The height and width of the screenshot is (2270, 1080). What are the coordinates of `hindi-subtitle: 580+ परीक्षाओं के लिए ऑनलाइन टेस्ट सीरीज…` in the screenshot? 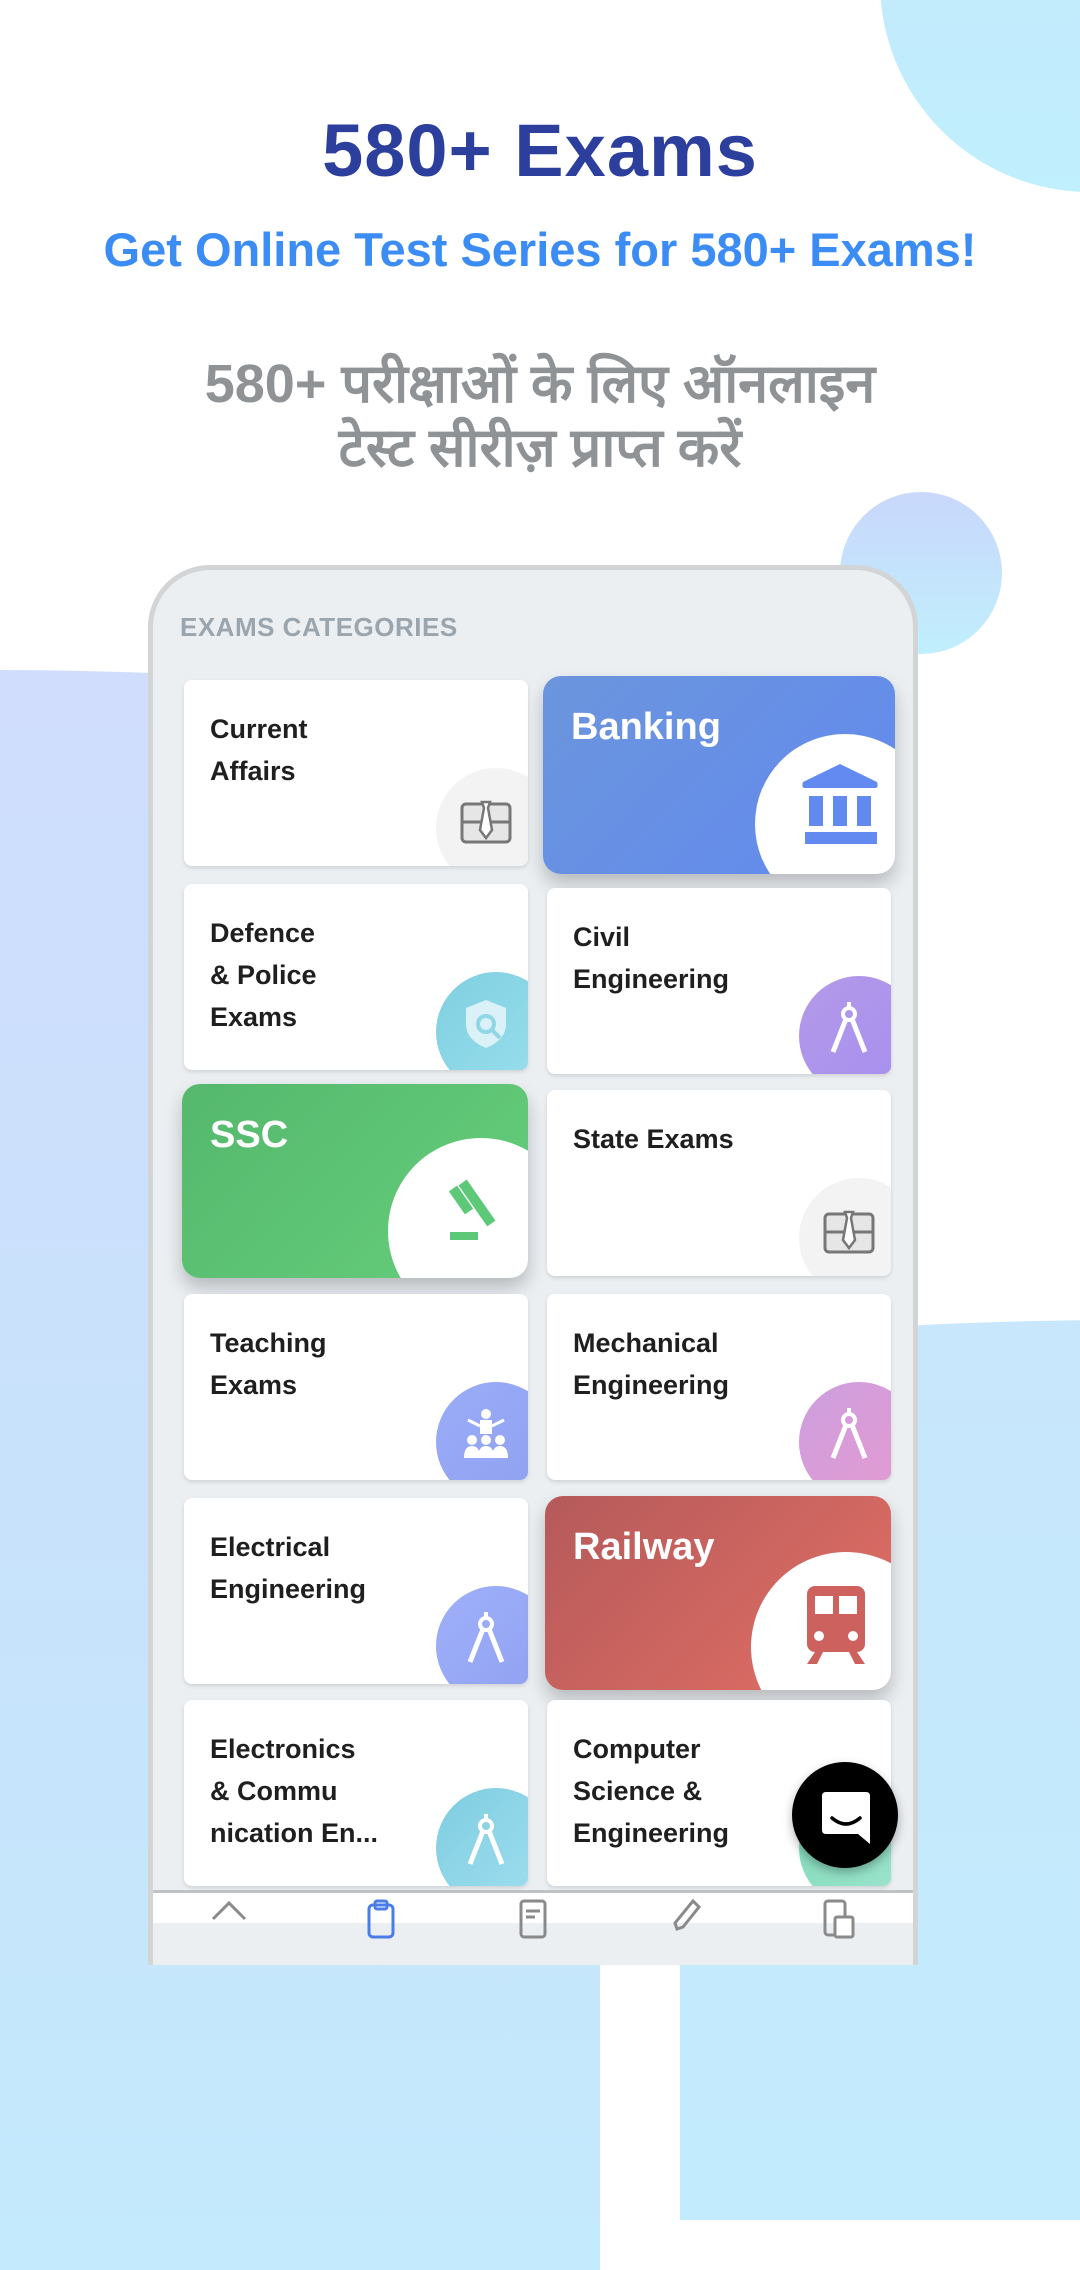 It's located at (540, 416).